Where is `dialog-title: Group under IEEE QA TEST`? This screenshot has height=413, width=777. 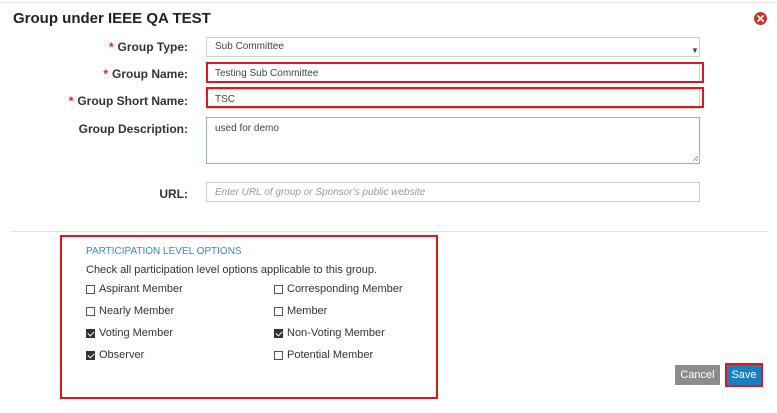 dialog-title: Group under IEEE QA TEST is located at coordinates (112, 18).